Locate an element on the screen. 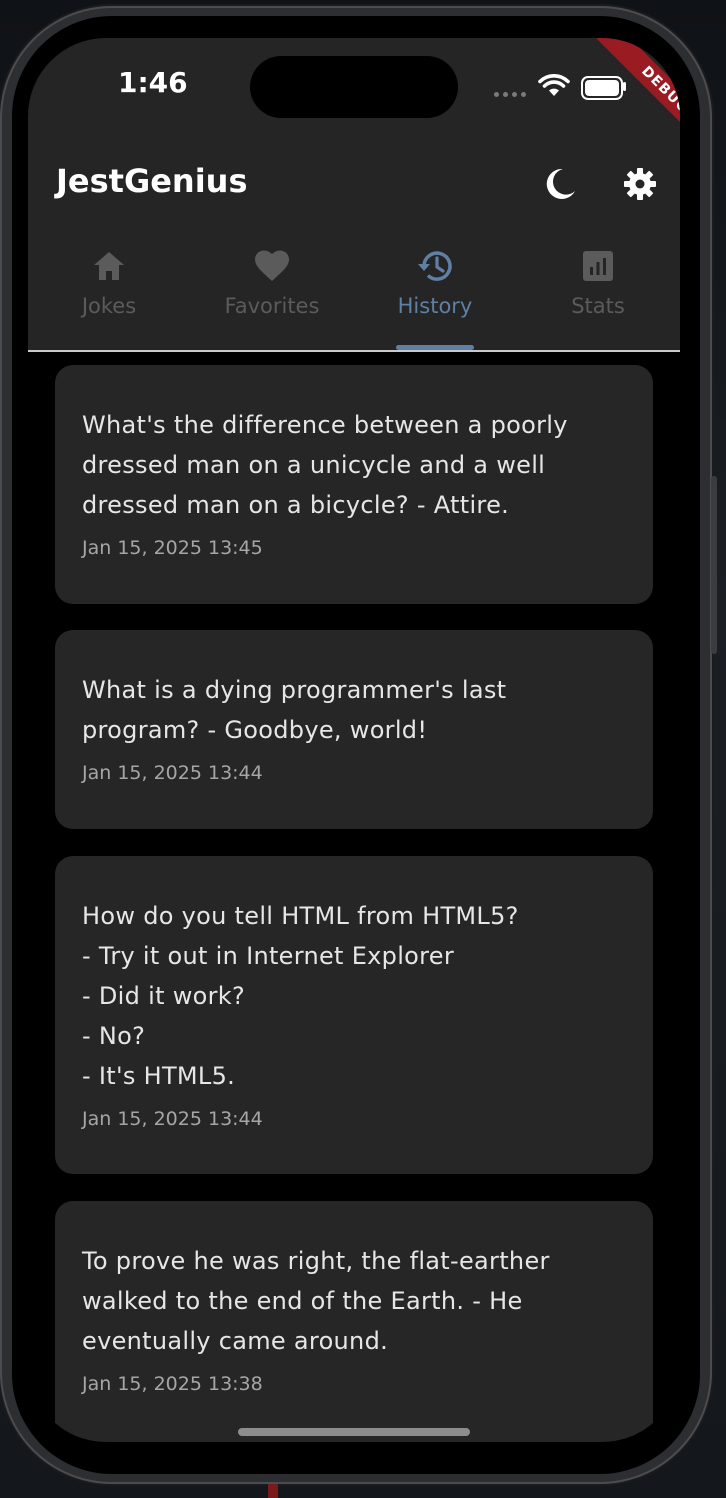 This screenshot has width=726, height=1498. tab-history: History is located at coordinates (435, 298).